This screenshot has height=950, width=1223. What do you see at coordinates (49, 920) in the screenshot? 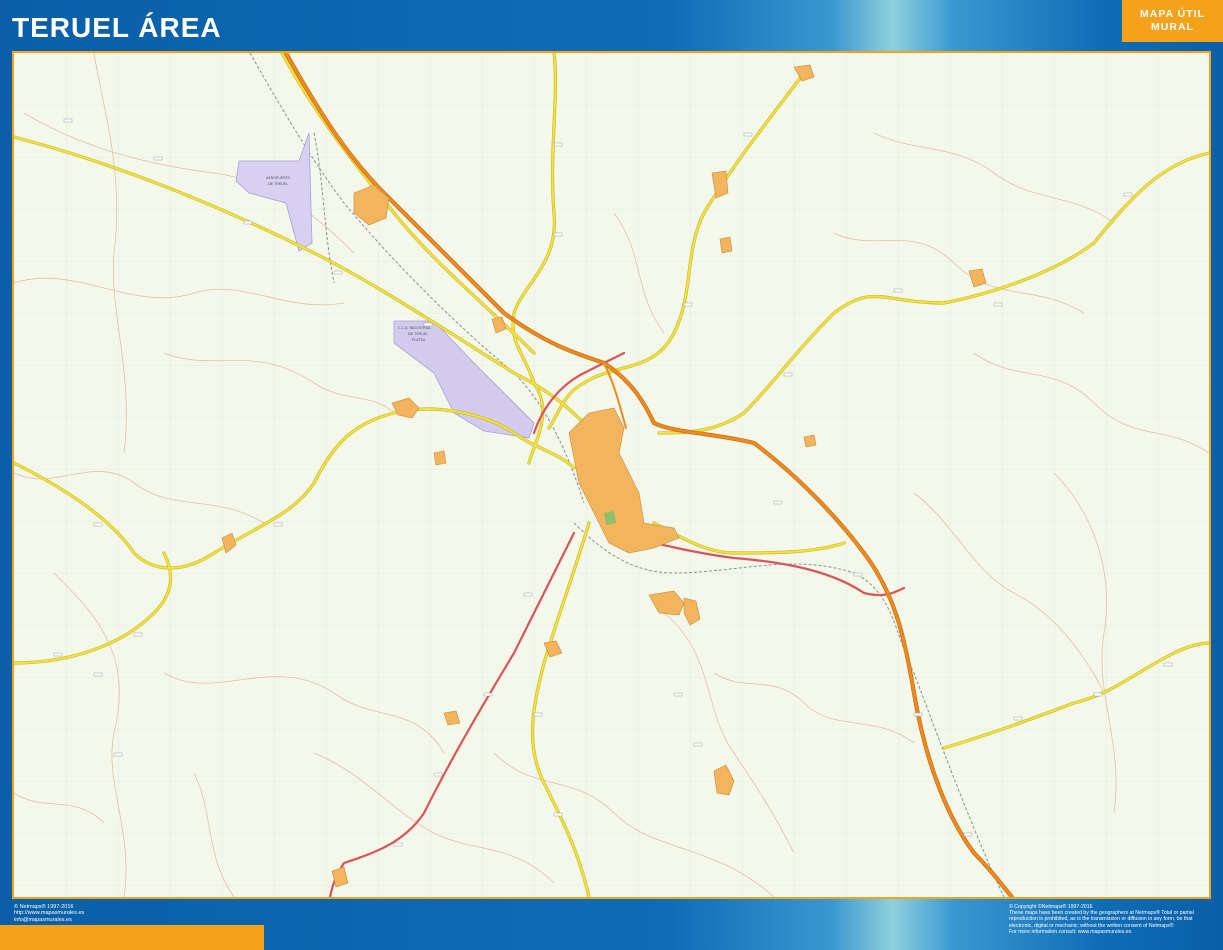
I see `footer-email: info@mapasmurales.es` at bounding box center [49, 920].